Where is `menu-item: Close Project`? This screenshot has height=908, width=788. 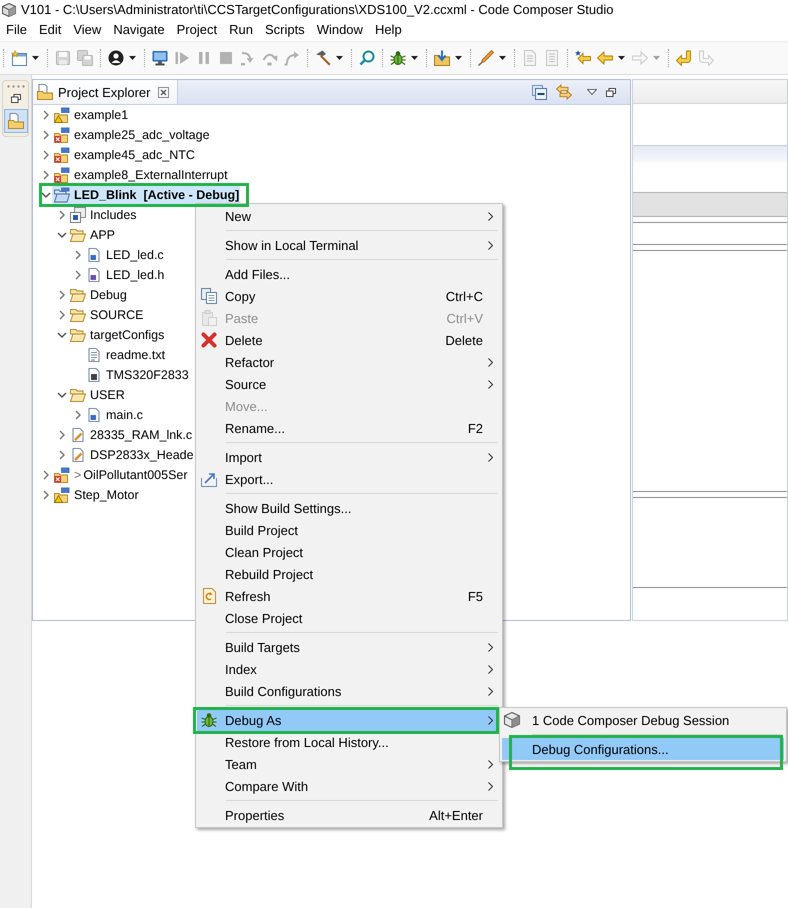 menu-item: Close Project is located at coordinates (349, 618).